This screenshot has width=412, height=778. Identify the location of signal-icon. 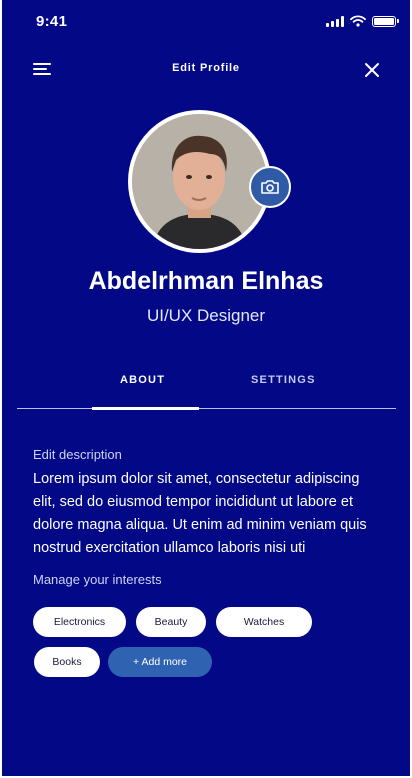
(335, 21).